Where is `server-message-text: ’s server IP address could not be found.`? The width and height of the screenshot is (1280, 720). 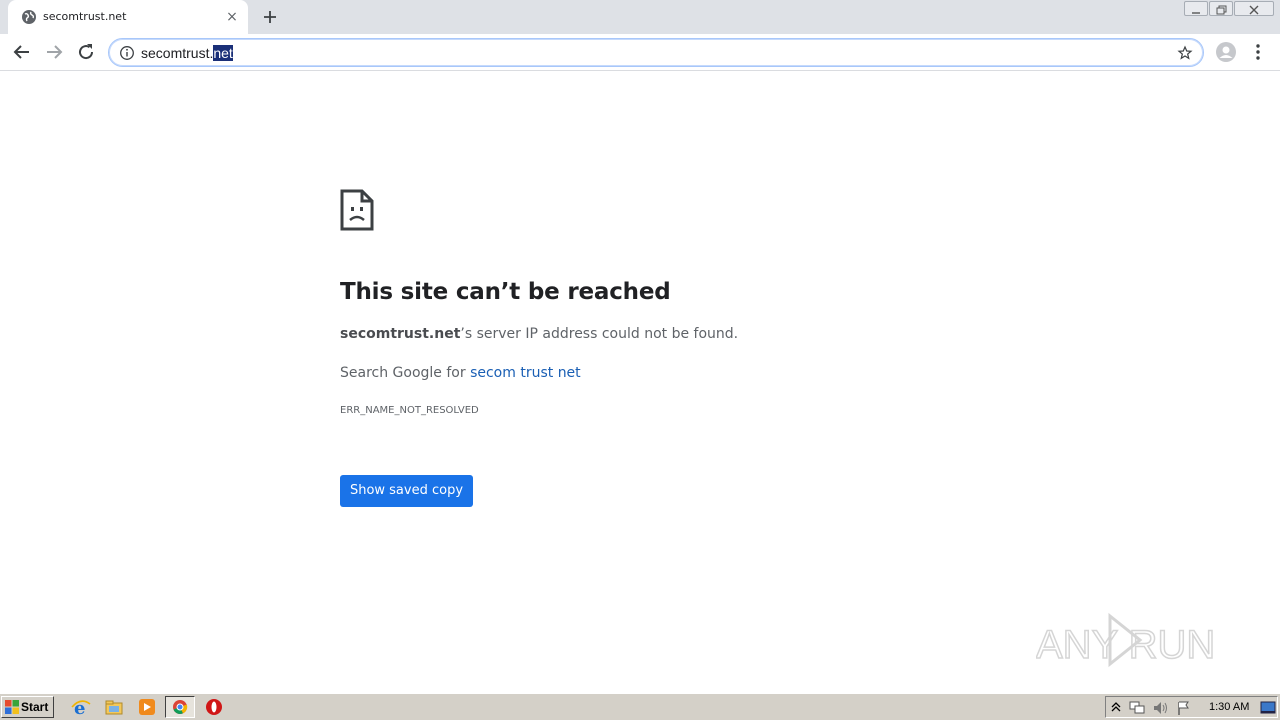
server-message-text: ’s server IP address could not be found. is located at coordinates (599, 334).